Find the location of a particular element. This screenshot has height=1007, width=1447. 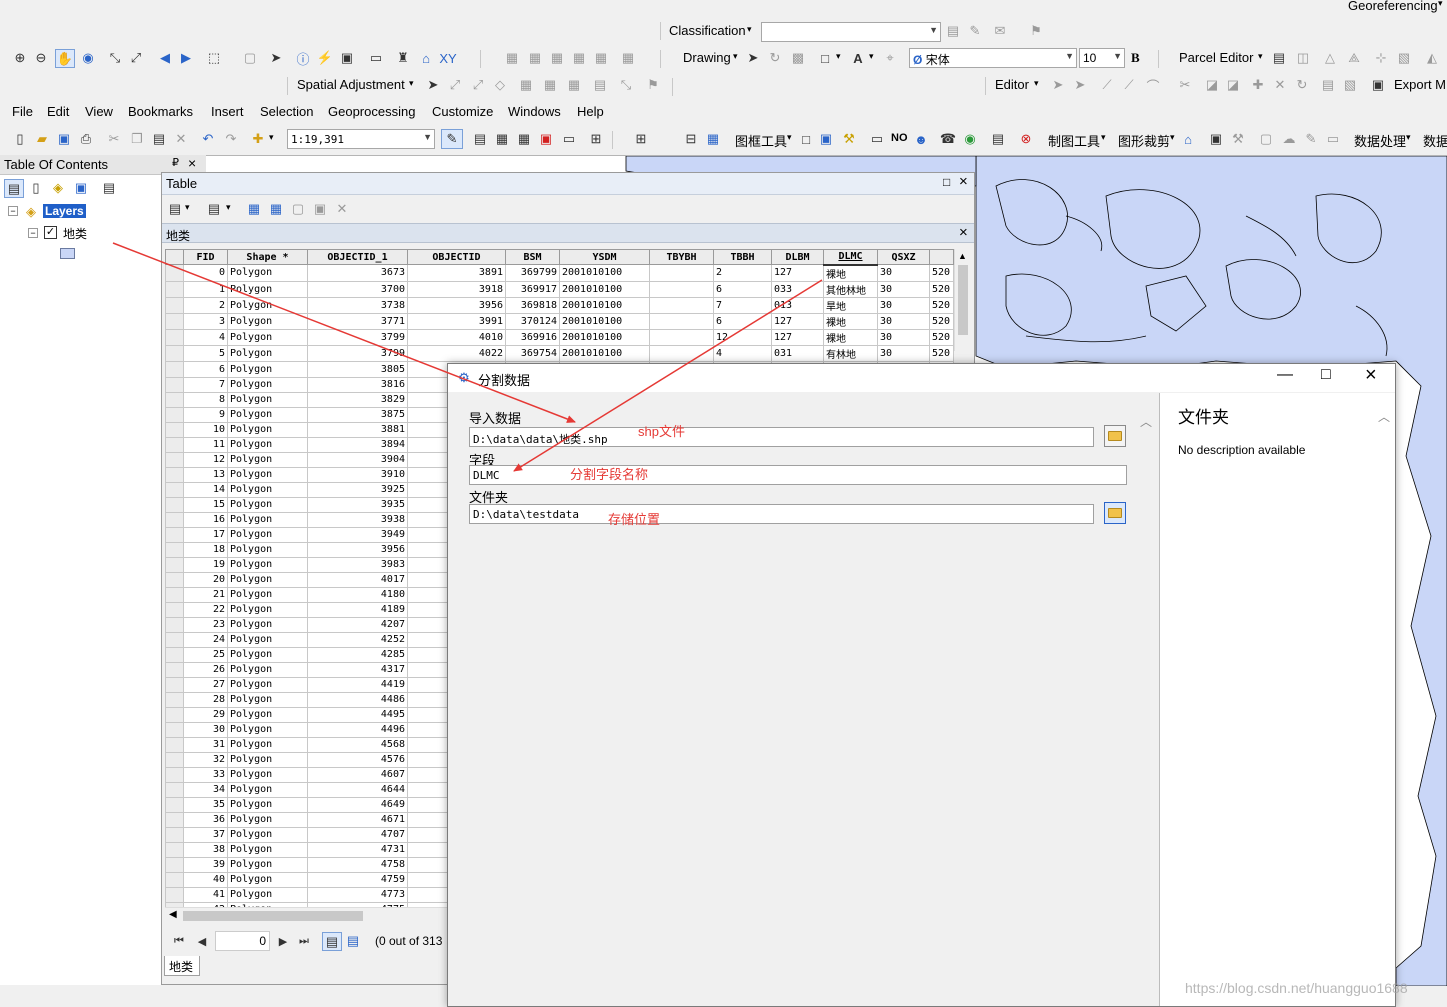

adjust-icon: ⚑ is located at coordinates (653, 85).